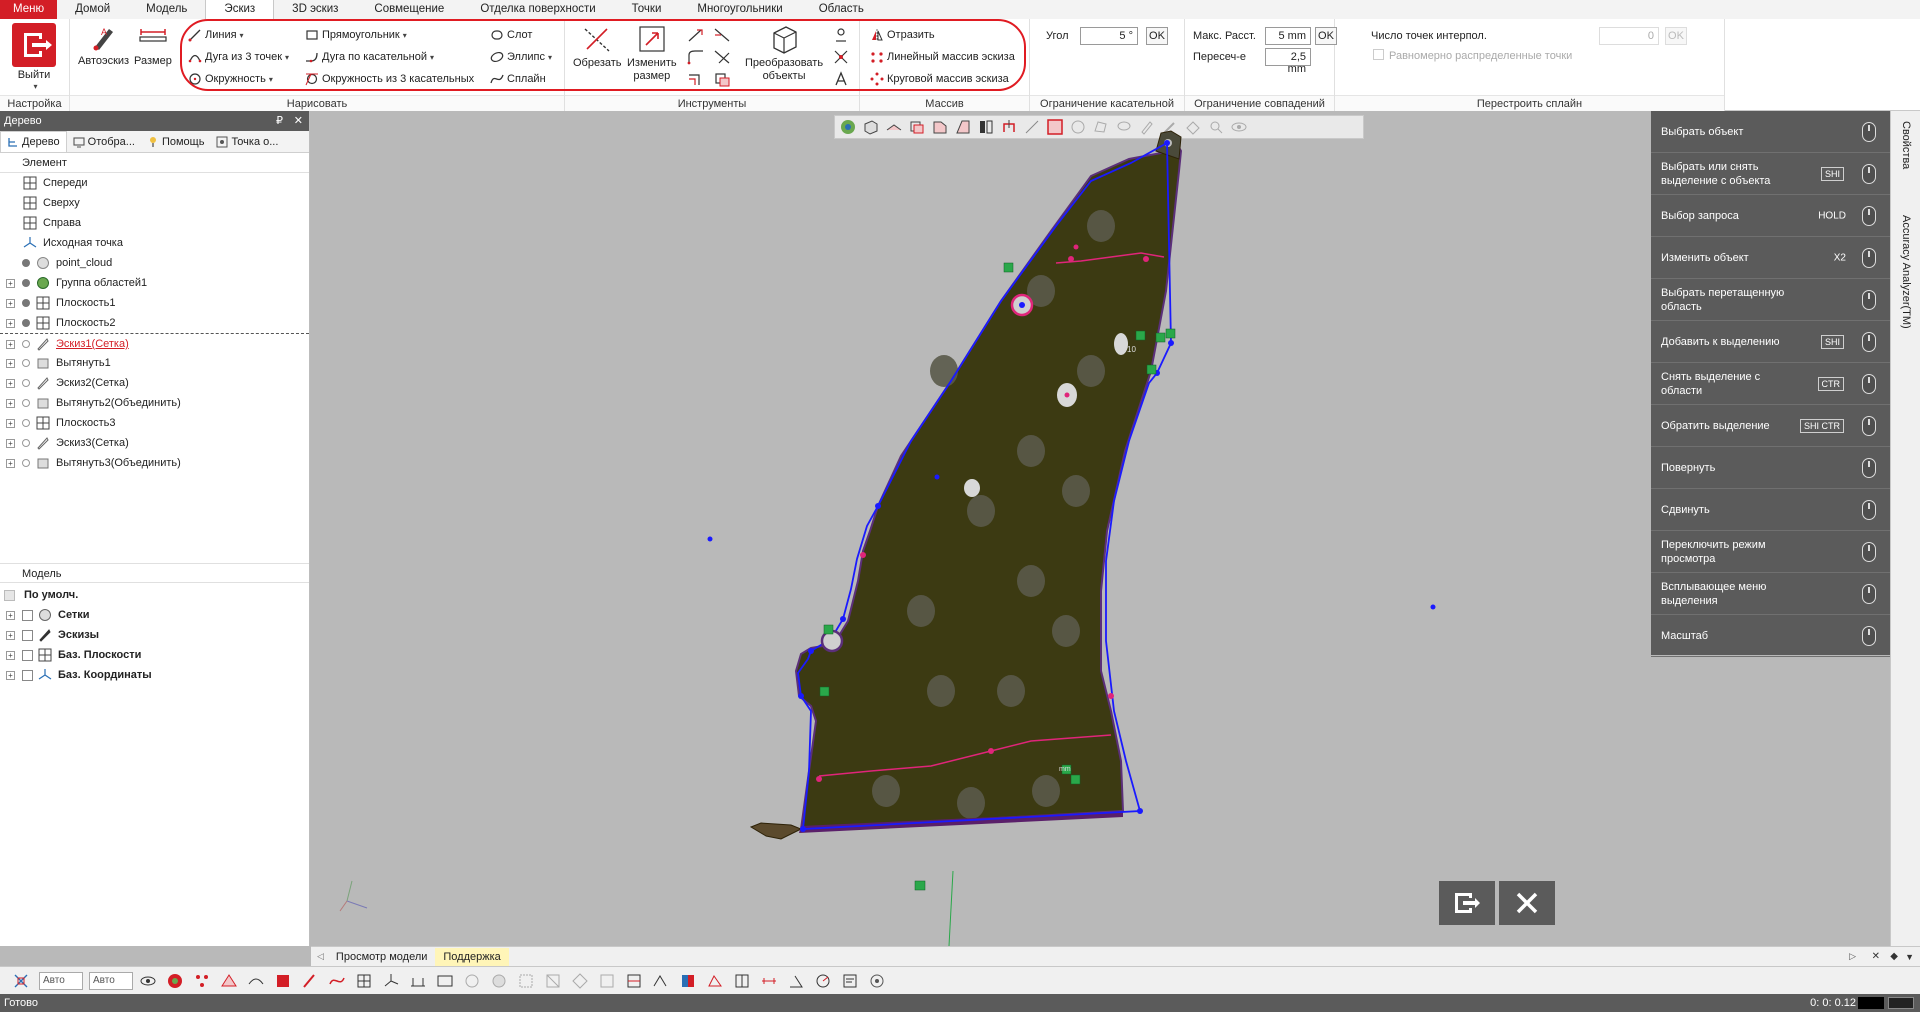  Describe the element at coordinates (229, 981) in the screenshot. I see `show-regions-icon` at that location.